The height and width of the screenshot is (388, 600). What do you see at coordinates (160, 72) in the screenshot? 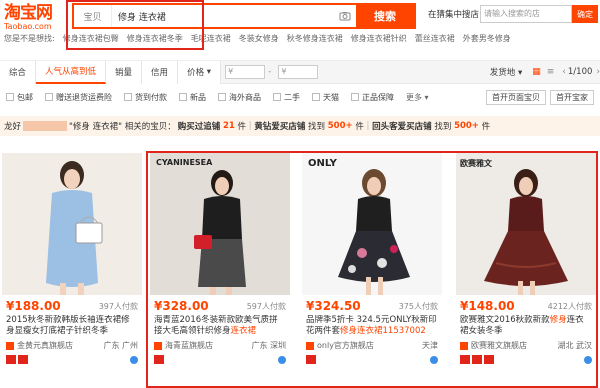
I see `sort-tab-credit: 信用` at bounding box center [160, 72].